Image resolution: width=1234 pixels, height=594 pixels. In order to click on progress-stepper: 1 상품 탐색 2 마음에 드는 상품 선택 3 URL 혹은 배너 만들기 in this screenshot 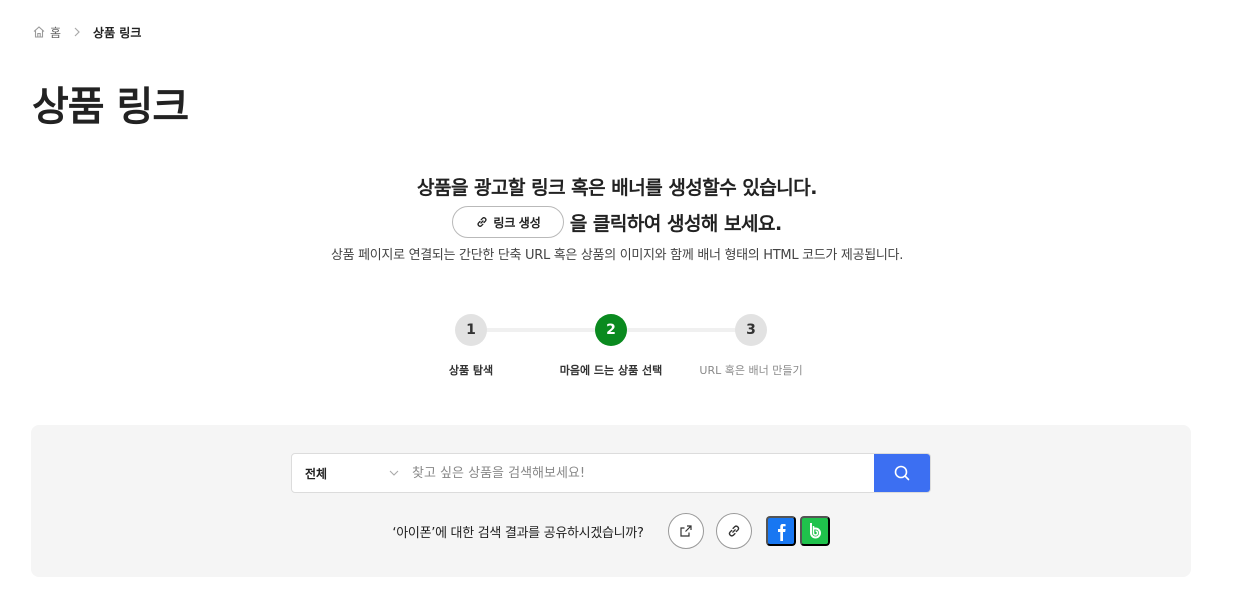, I will do `click(617, 349)`.